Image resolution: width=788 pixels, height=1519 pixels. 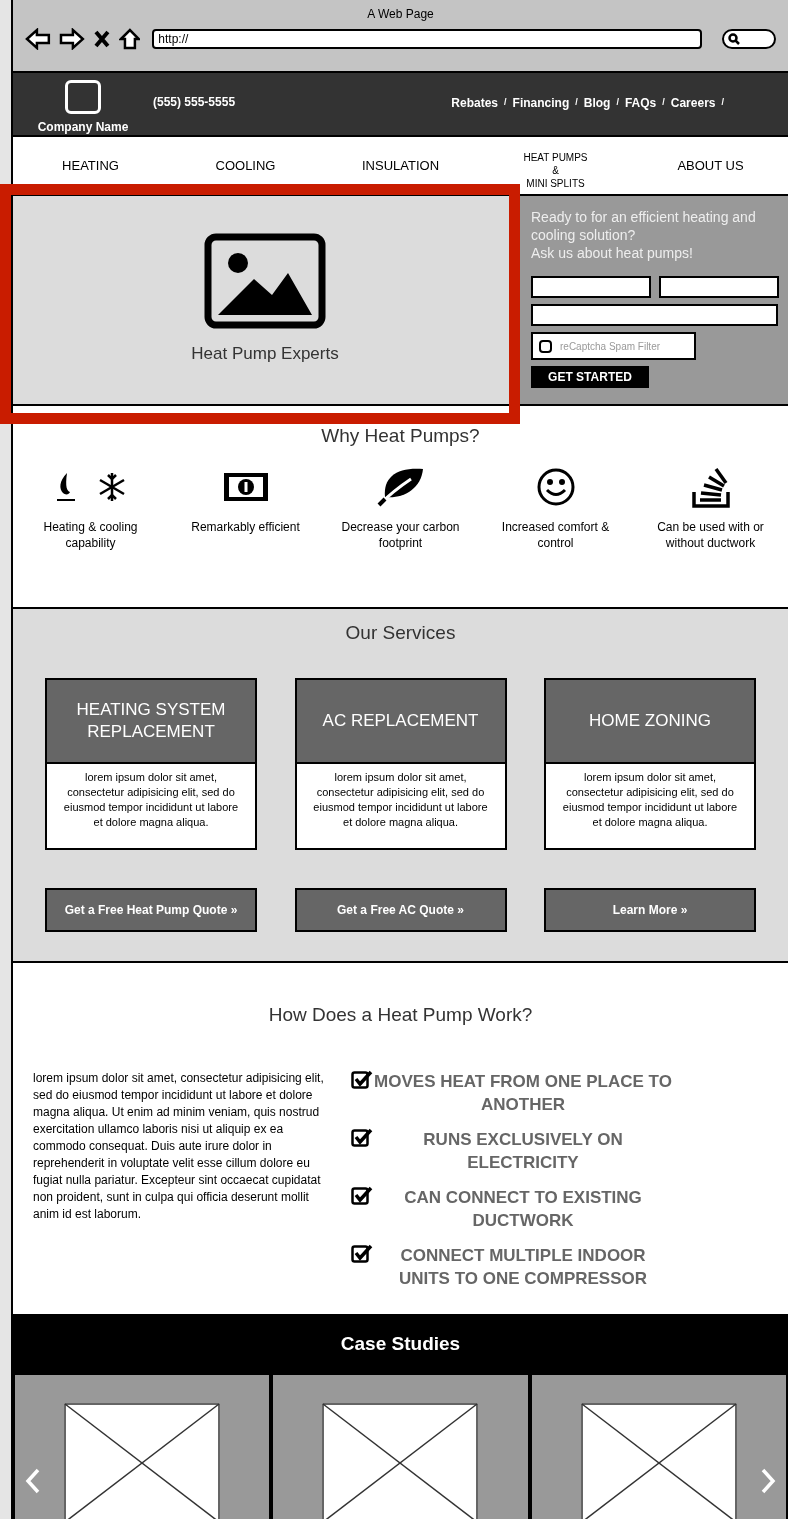 I want to click on form-intro: Ready to for an efficient heating and cooling solution? Ask us about heat pumps!, so click(x=644, y=235).